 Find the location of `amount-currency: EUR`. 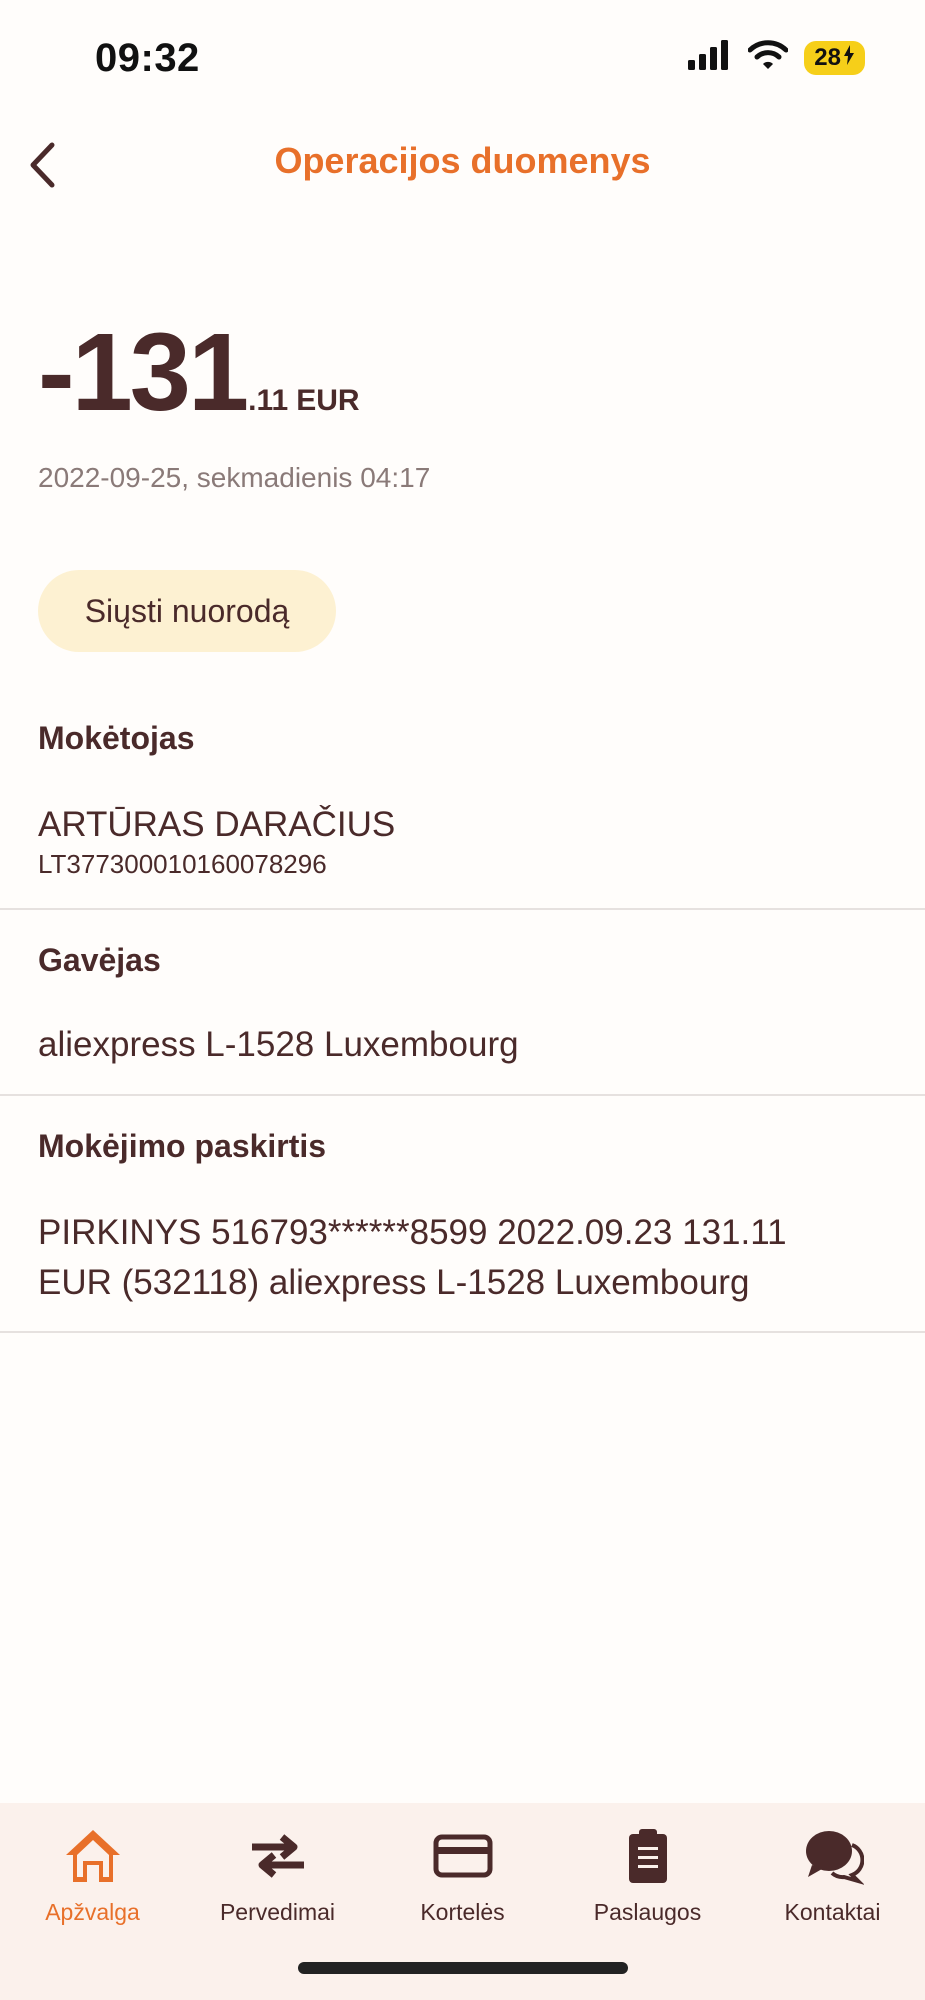

amount-currency: EUR is located at coordinates (328, 400).